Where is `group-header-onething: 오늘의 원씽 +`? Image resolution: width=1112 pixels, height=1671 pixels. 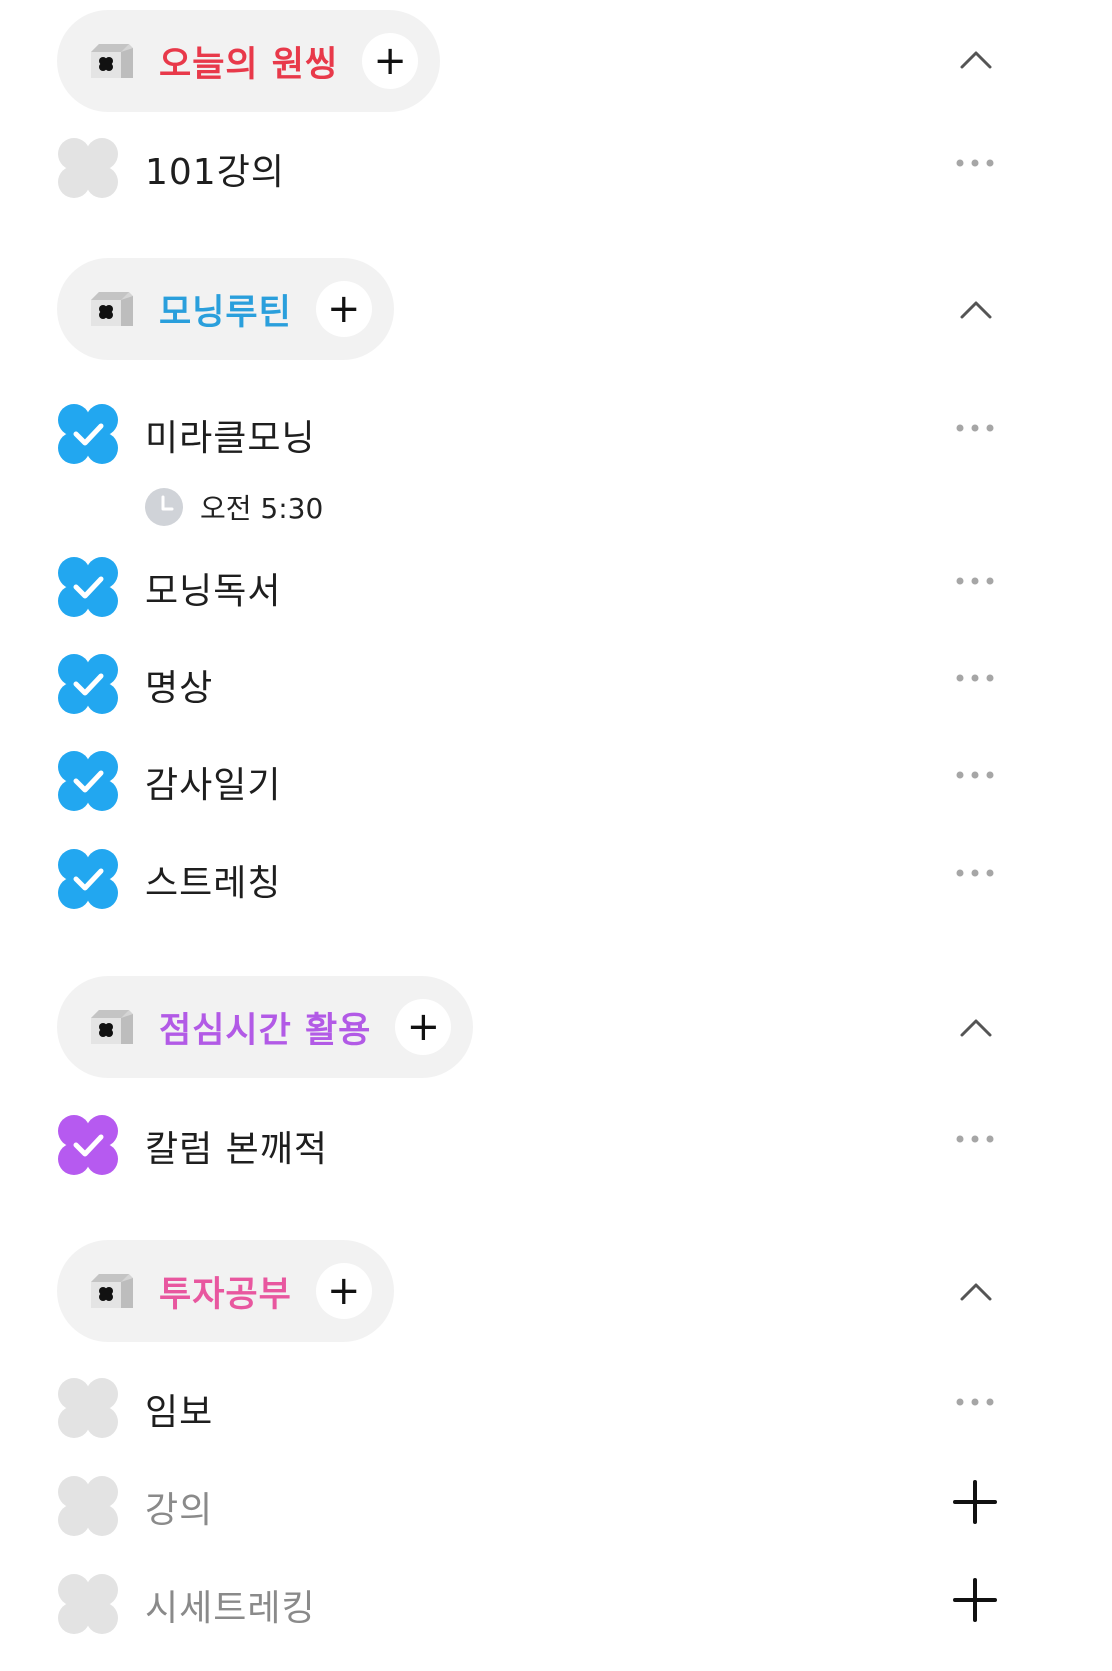 group-header-onething: 오늘의 원씽 + is located at coordinates (249, 61).